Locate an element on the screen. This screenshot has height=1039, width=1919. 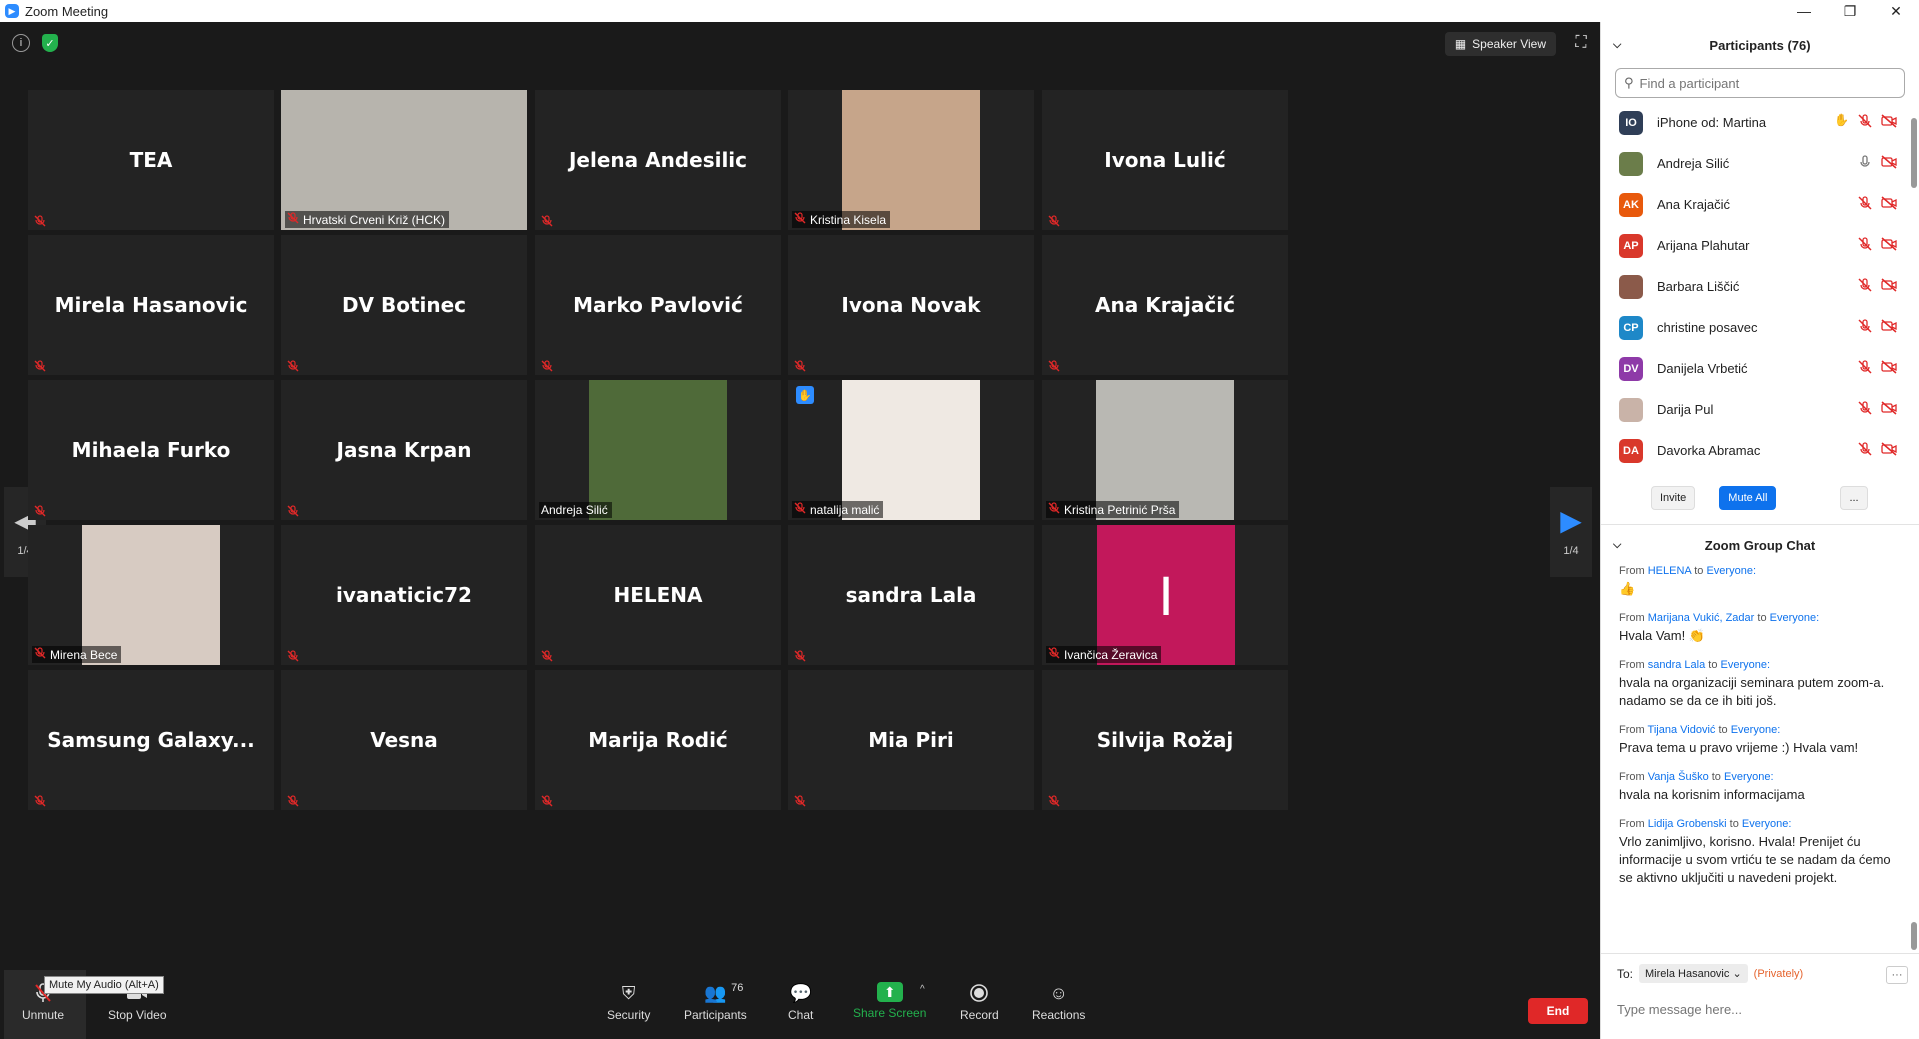
participant-tile: ivanaticic72 is located at coordinates (404, 595).